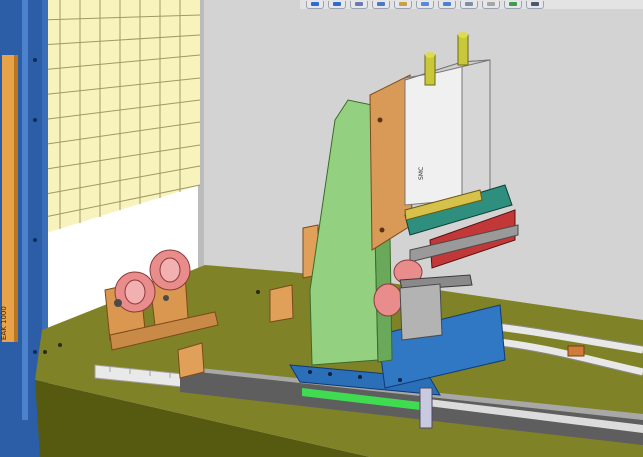 The width and height of the screenshot is (643, 457). I want to click on zoom-to-fit-icon, so click(315, 4).